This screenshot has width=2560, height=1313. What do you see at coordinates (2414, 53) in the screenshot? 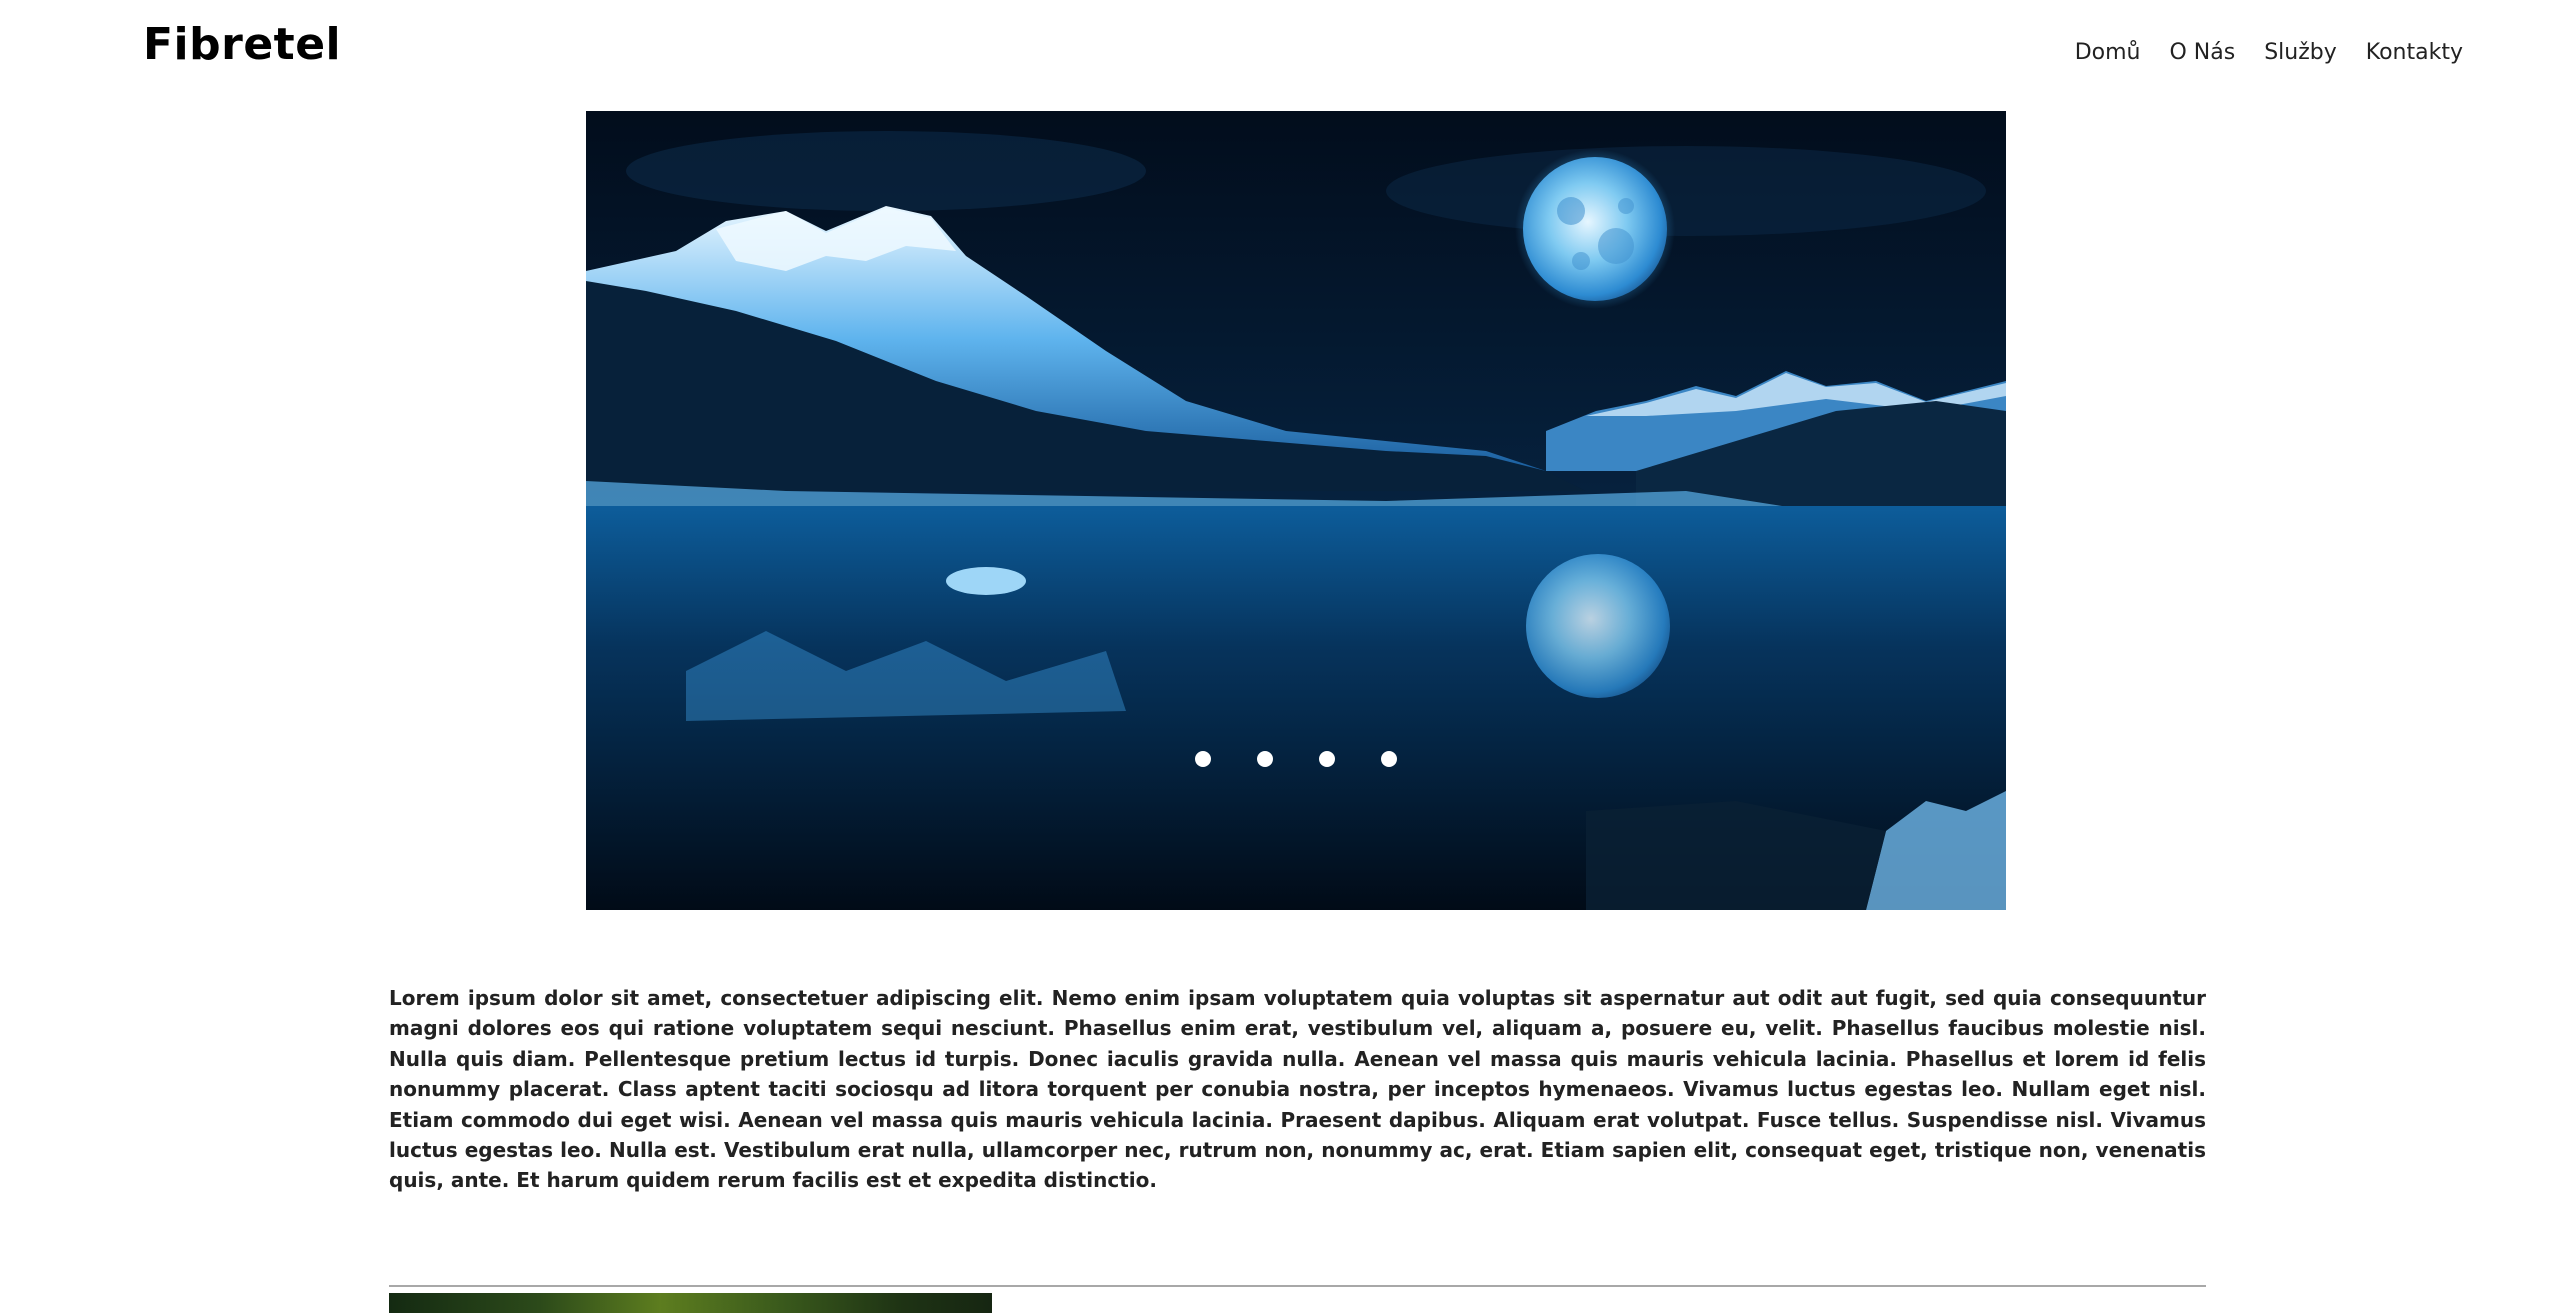
I see `nav-item-kontakty: Kontakty` at bounding box center [2414, 53].